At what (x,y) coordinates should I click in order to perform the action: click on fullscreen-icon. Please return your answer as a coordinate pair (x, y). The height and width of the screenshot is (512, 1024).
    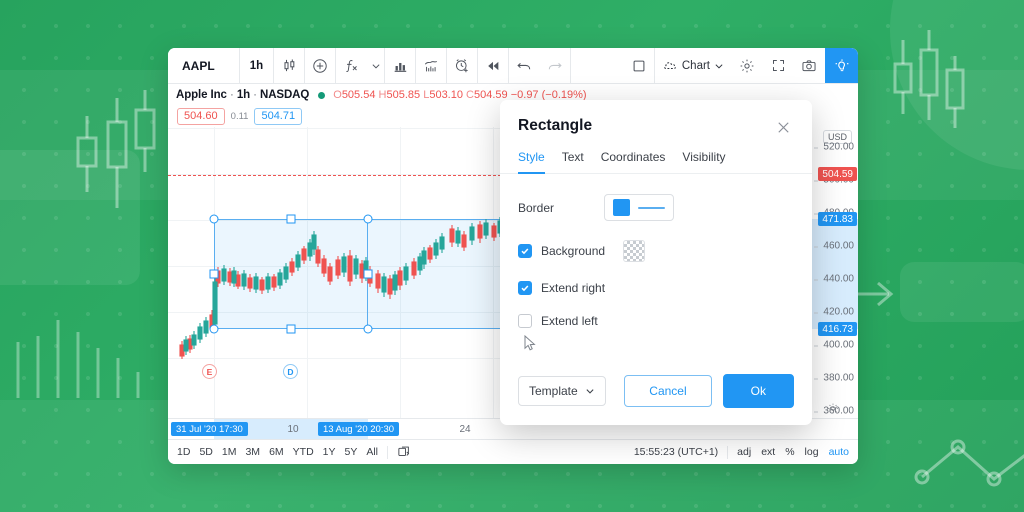
    Looking at the image, I should click on (778, 65).